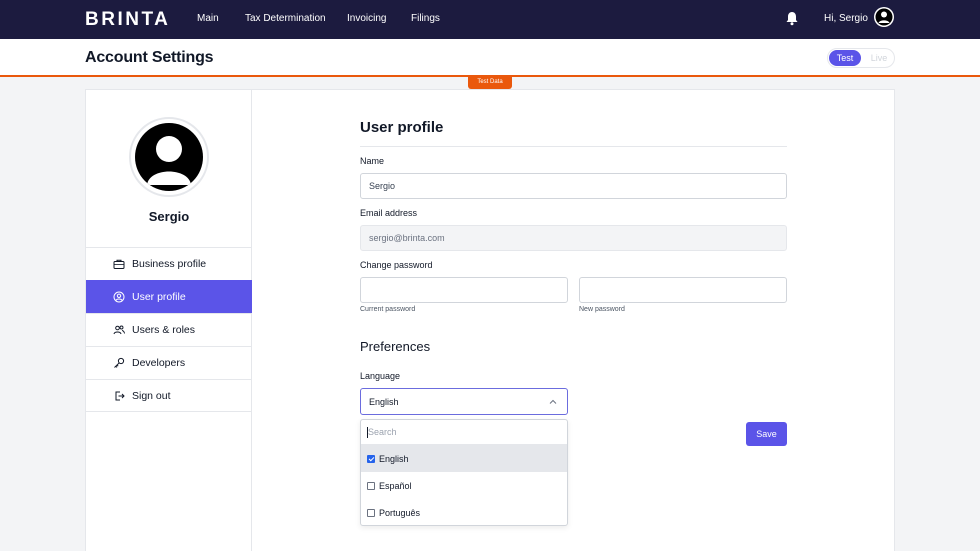 This screenshot has height=551, width=980. Describe the element at coordinates (400, 512) in the screenshot. I see `language-option-label: Português` at that location.